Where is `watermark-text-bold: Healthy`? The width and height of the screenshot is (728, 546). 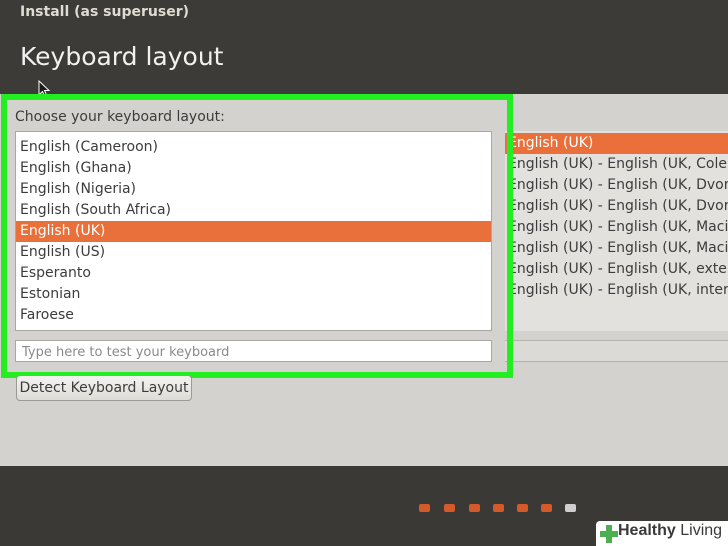
watermark-text-bold: Healthy is located at coordinates (647, 530).